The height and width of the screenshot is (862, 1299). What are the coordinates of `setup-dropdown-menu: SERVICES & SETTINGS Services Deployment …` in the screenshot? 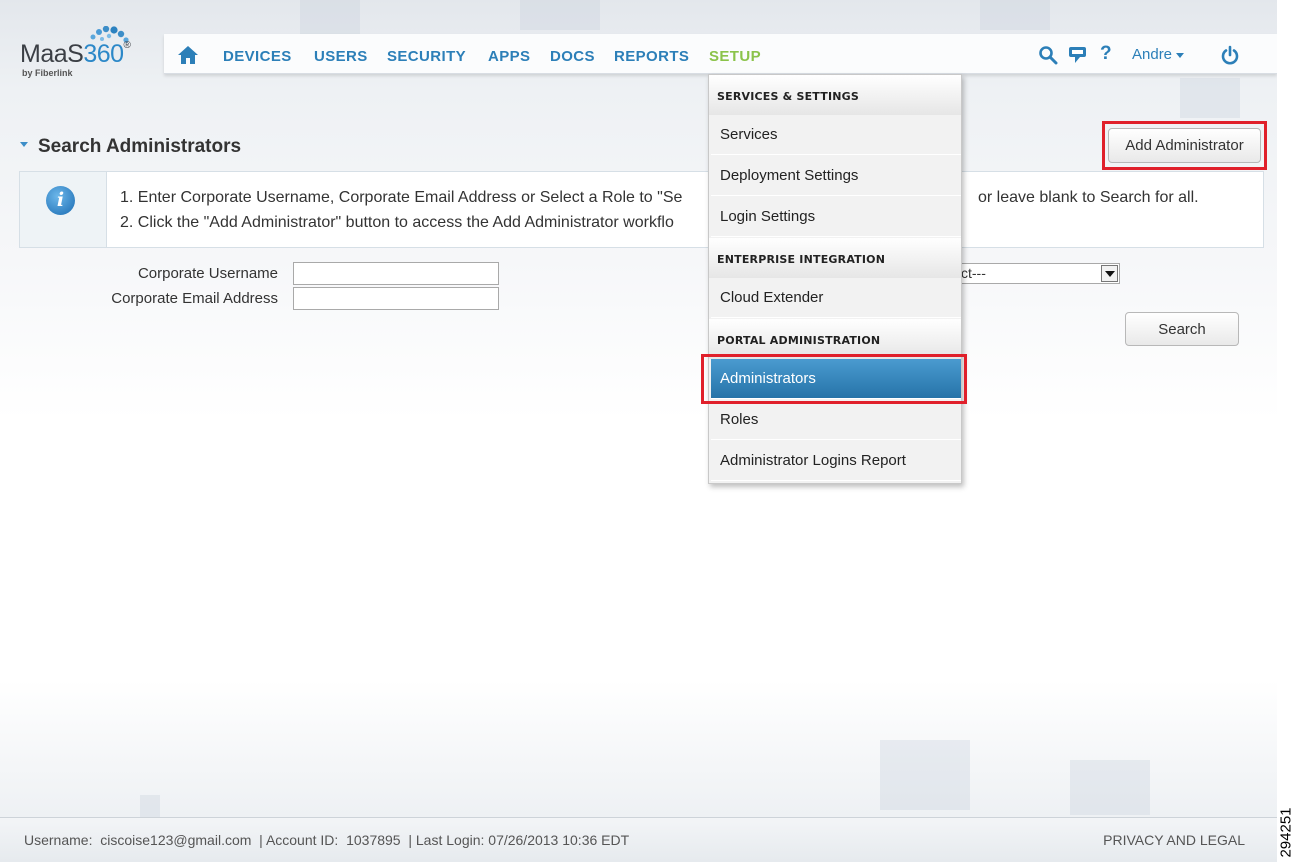 It's located at (835, 279).